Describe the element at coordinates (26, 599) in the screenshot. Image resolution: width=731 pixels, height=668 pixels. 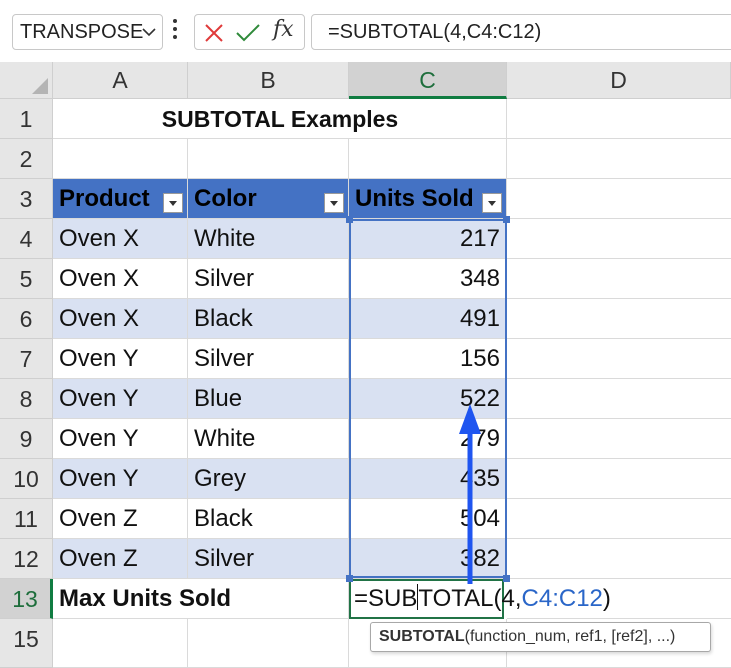
I see `row-header-13: 13` at that location.